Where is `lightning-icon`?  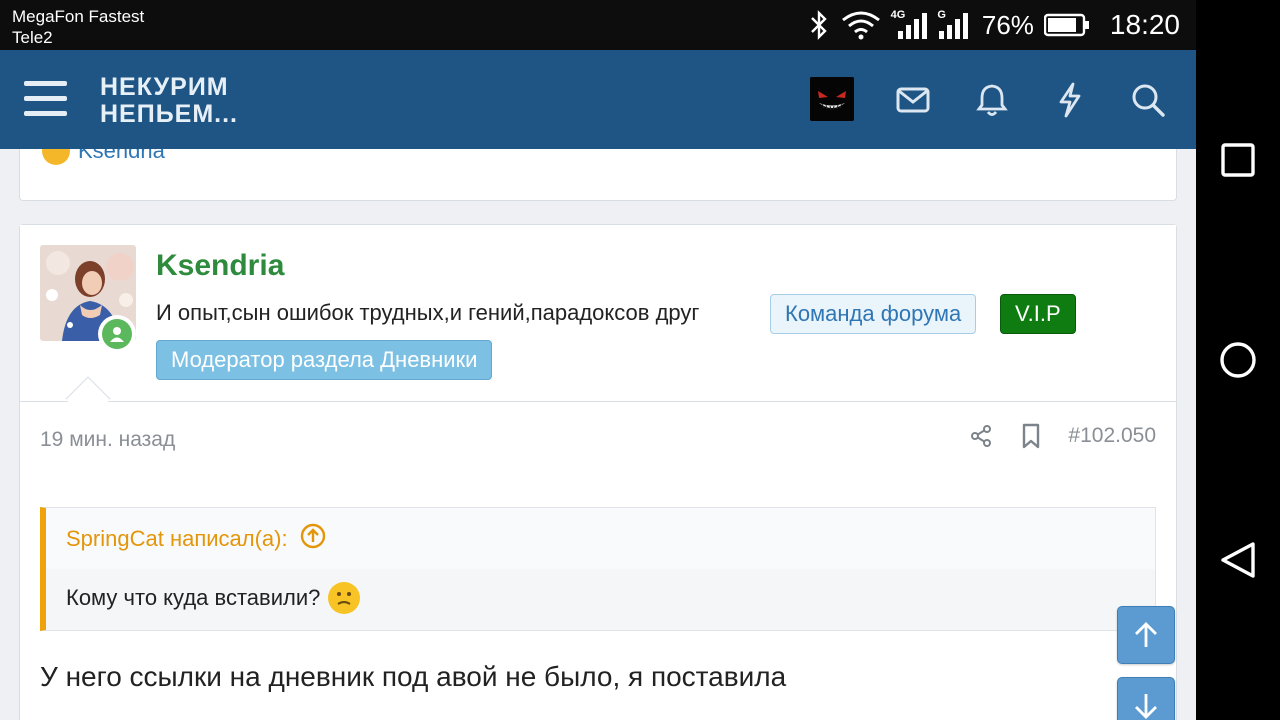 lightning-icon is located at coordinates (1070, 100).